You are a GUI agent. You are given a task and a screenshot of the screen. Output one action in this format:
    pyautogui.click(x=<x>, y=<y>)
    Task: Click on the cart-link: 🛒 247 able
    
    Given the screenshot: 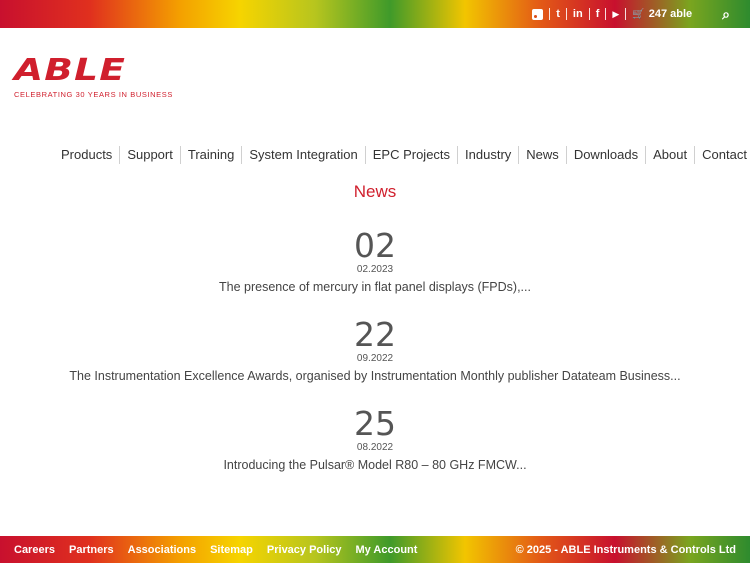 What is the action you would take?
    pyautogui.click(x=662, y=14)
    